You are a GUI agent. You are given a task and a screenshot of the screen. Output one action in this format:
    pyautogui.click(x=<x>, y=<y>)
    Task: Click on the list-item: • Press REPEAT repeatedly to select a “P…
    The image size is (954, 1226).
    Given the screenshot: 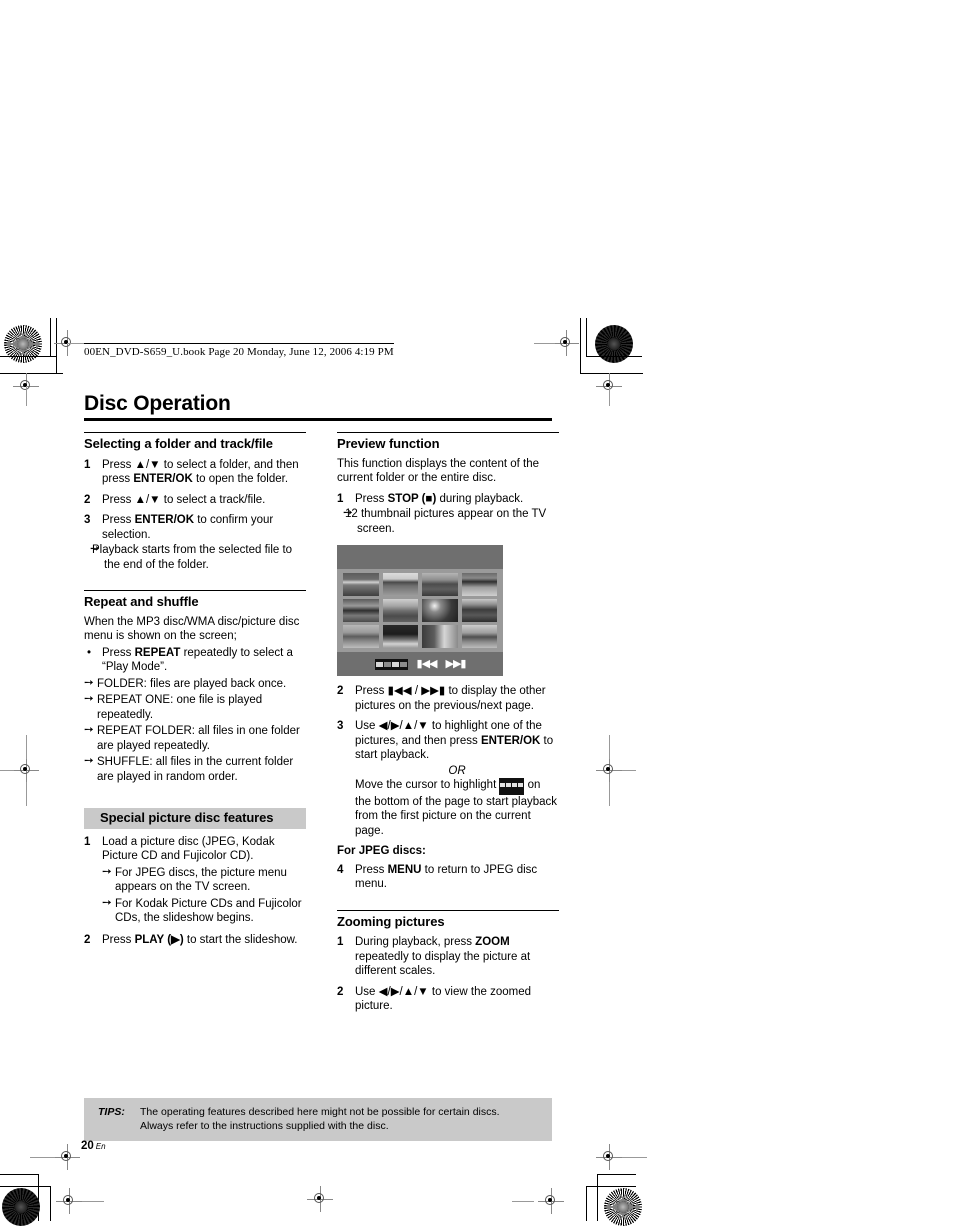 What is the action you would take?
    pyautogui.click(x=195, y=660)
    